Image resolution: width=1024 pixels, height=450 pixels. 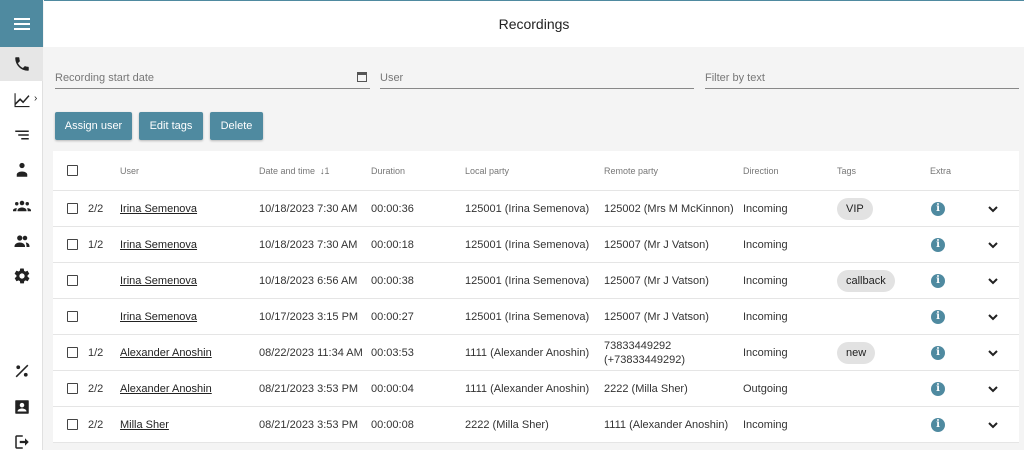 I want to click on sidebar-item-settings, so click(x=21, y=276).